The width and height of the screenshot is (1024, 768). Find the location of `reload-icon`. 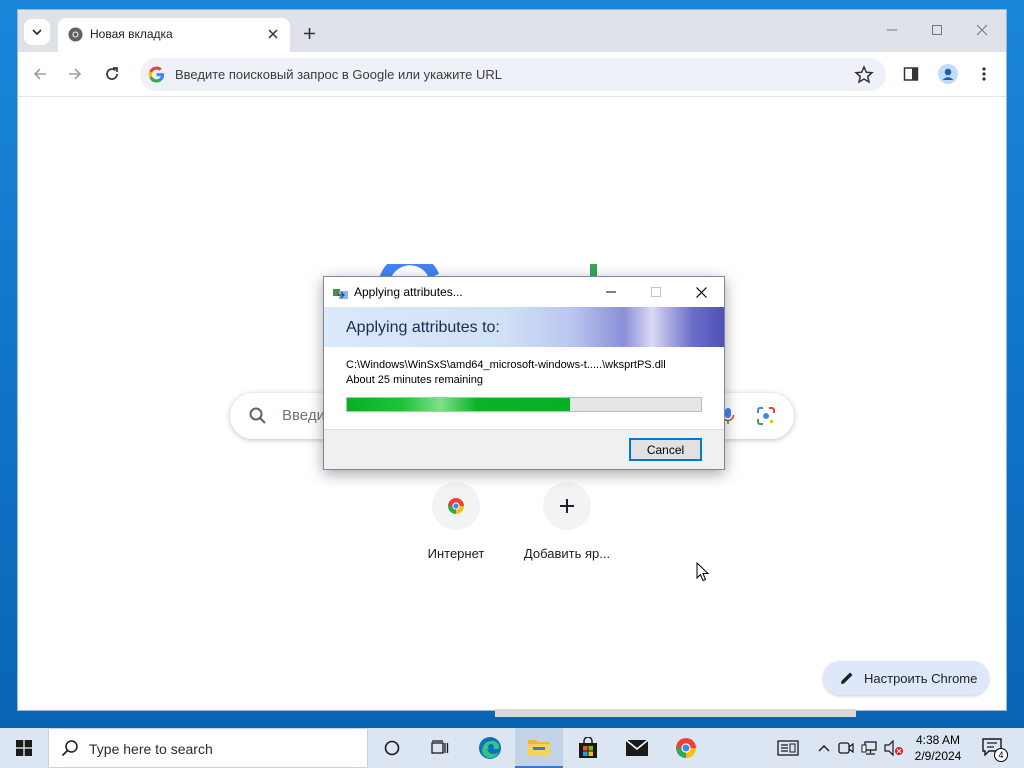

reload-icon is located at coordinates (112, 73).